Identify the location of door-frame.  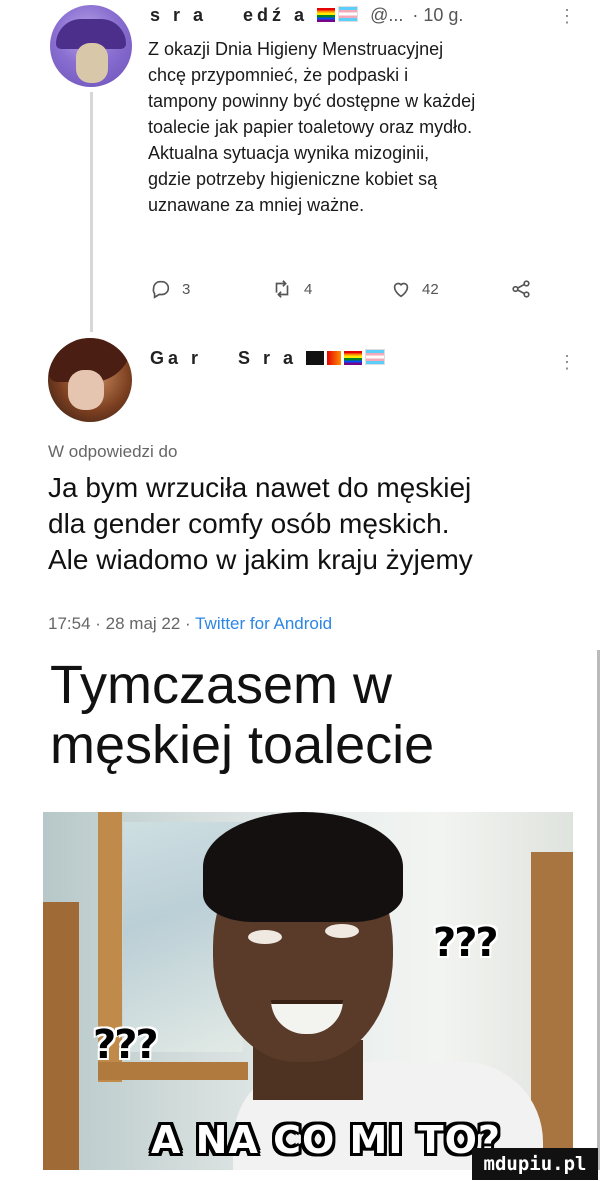
(61, 1036).